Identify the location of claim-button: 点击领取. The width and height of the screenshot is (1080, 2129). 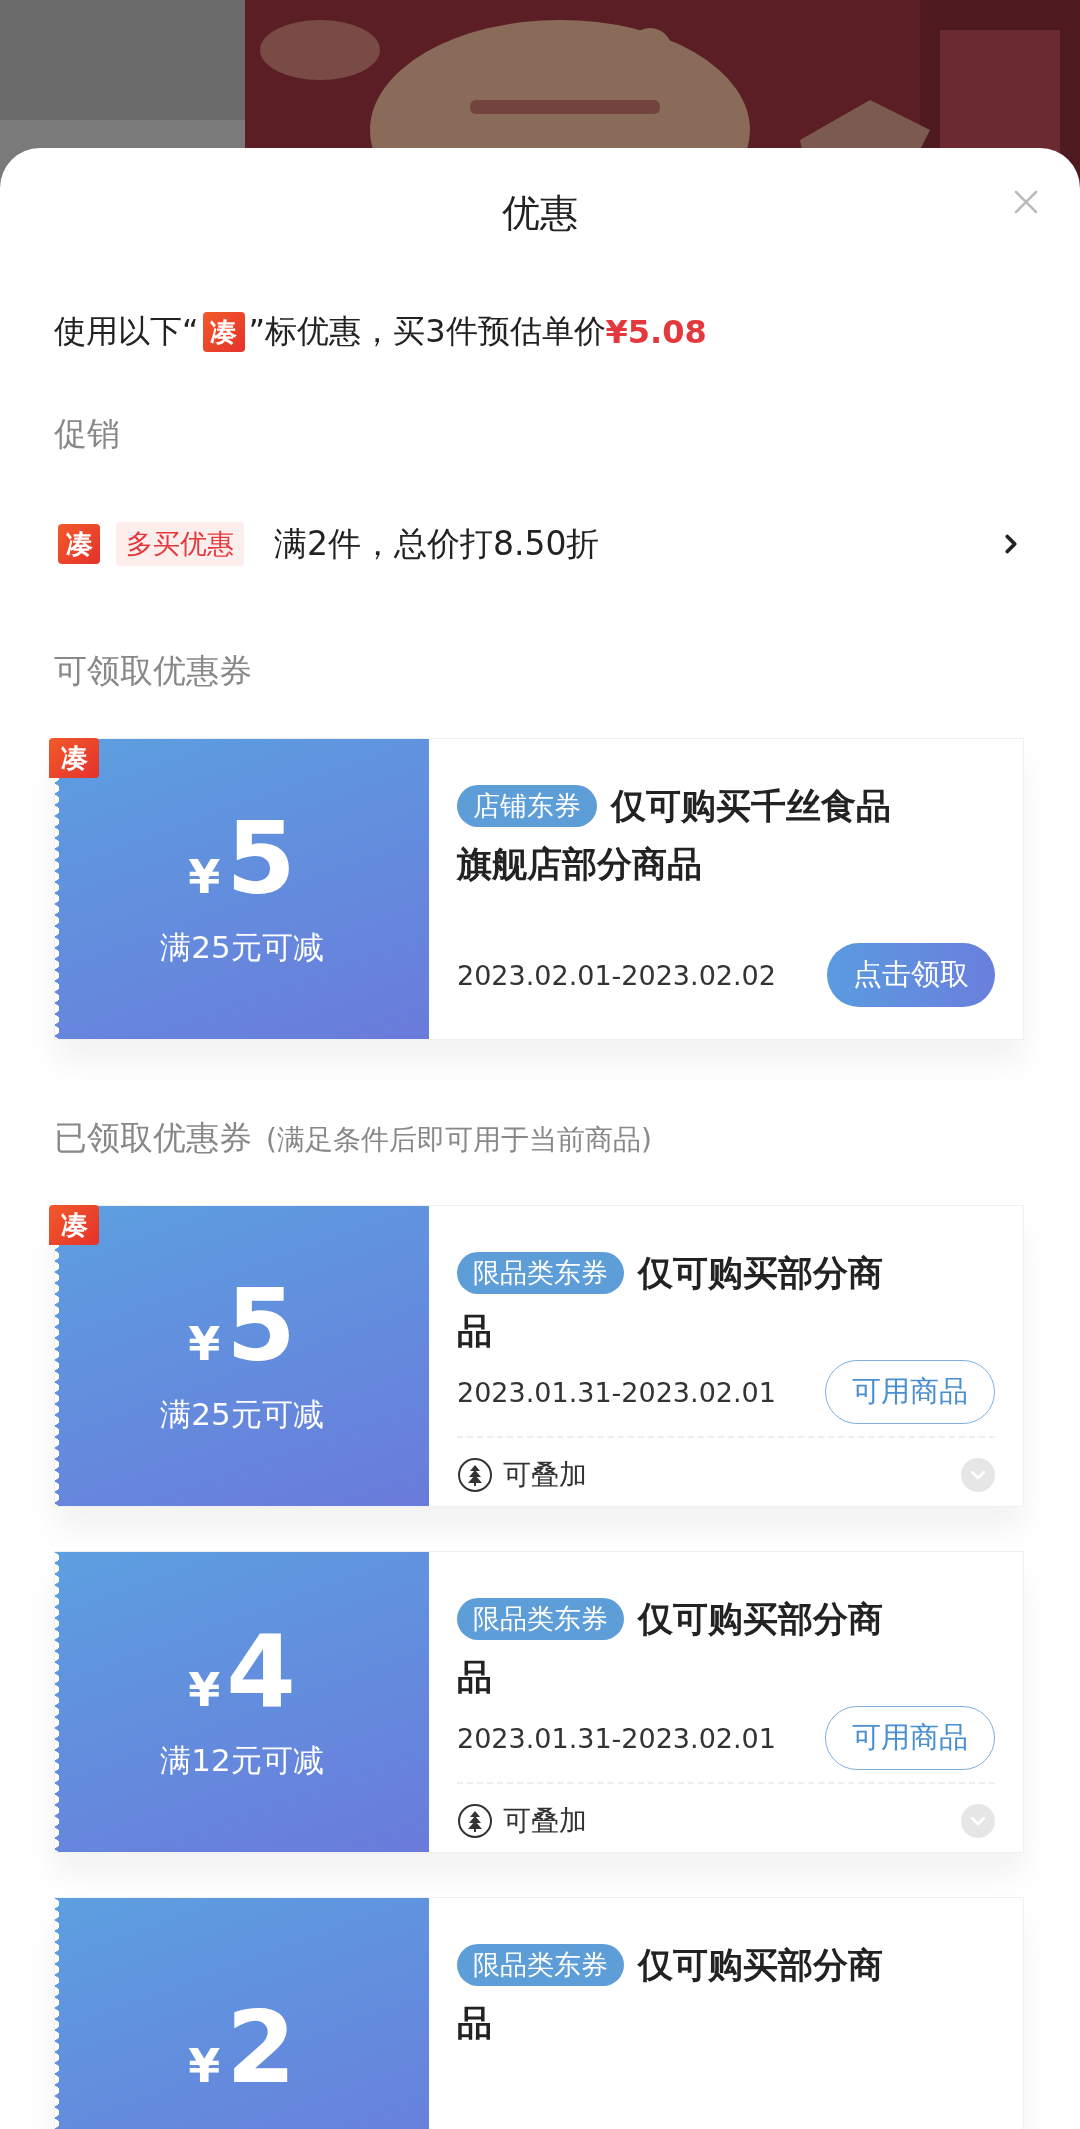
(911, 975).